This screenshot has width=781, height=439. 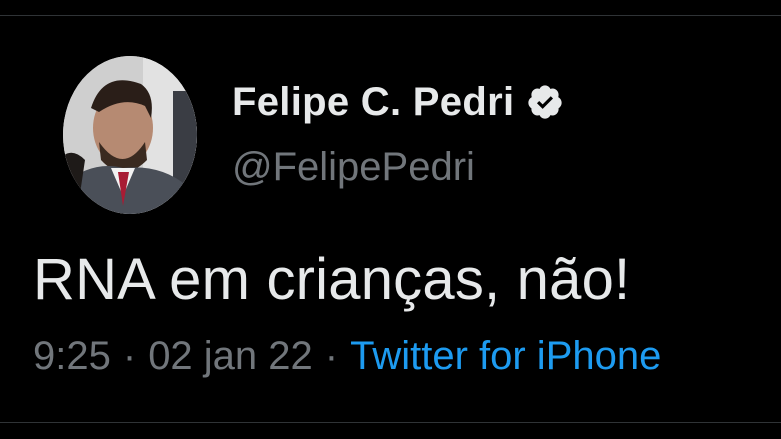 I want to click on tweet-source-link: Twitter for iPhone, so click(x=505, y=356).